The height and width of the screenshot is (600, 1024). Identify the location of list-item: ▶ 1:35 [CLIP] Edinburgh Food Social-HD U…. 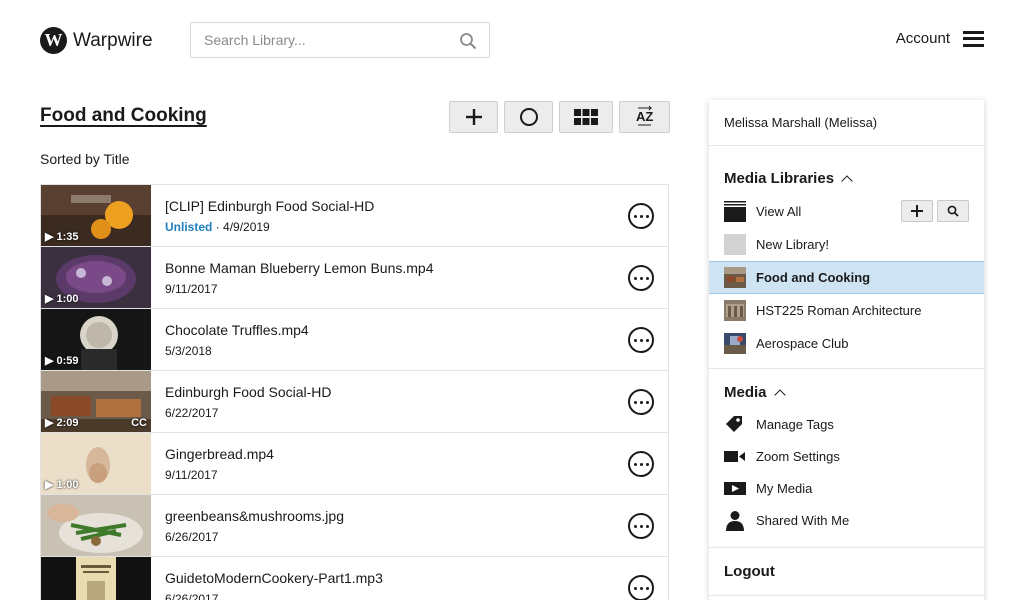
(354, 216).